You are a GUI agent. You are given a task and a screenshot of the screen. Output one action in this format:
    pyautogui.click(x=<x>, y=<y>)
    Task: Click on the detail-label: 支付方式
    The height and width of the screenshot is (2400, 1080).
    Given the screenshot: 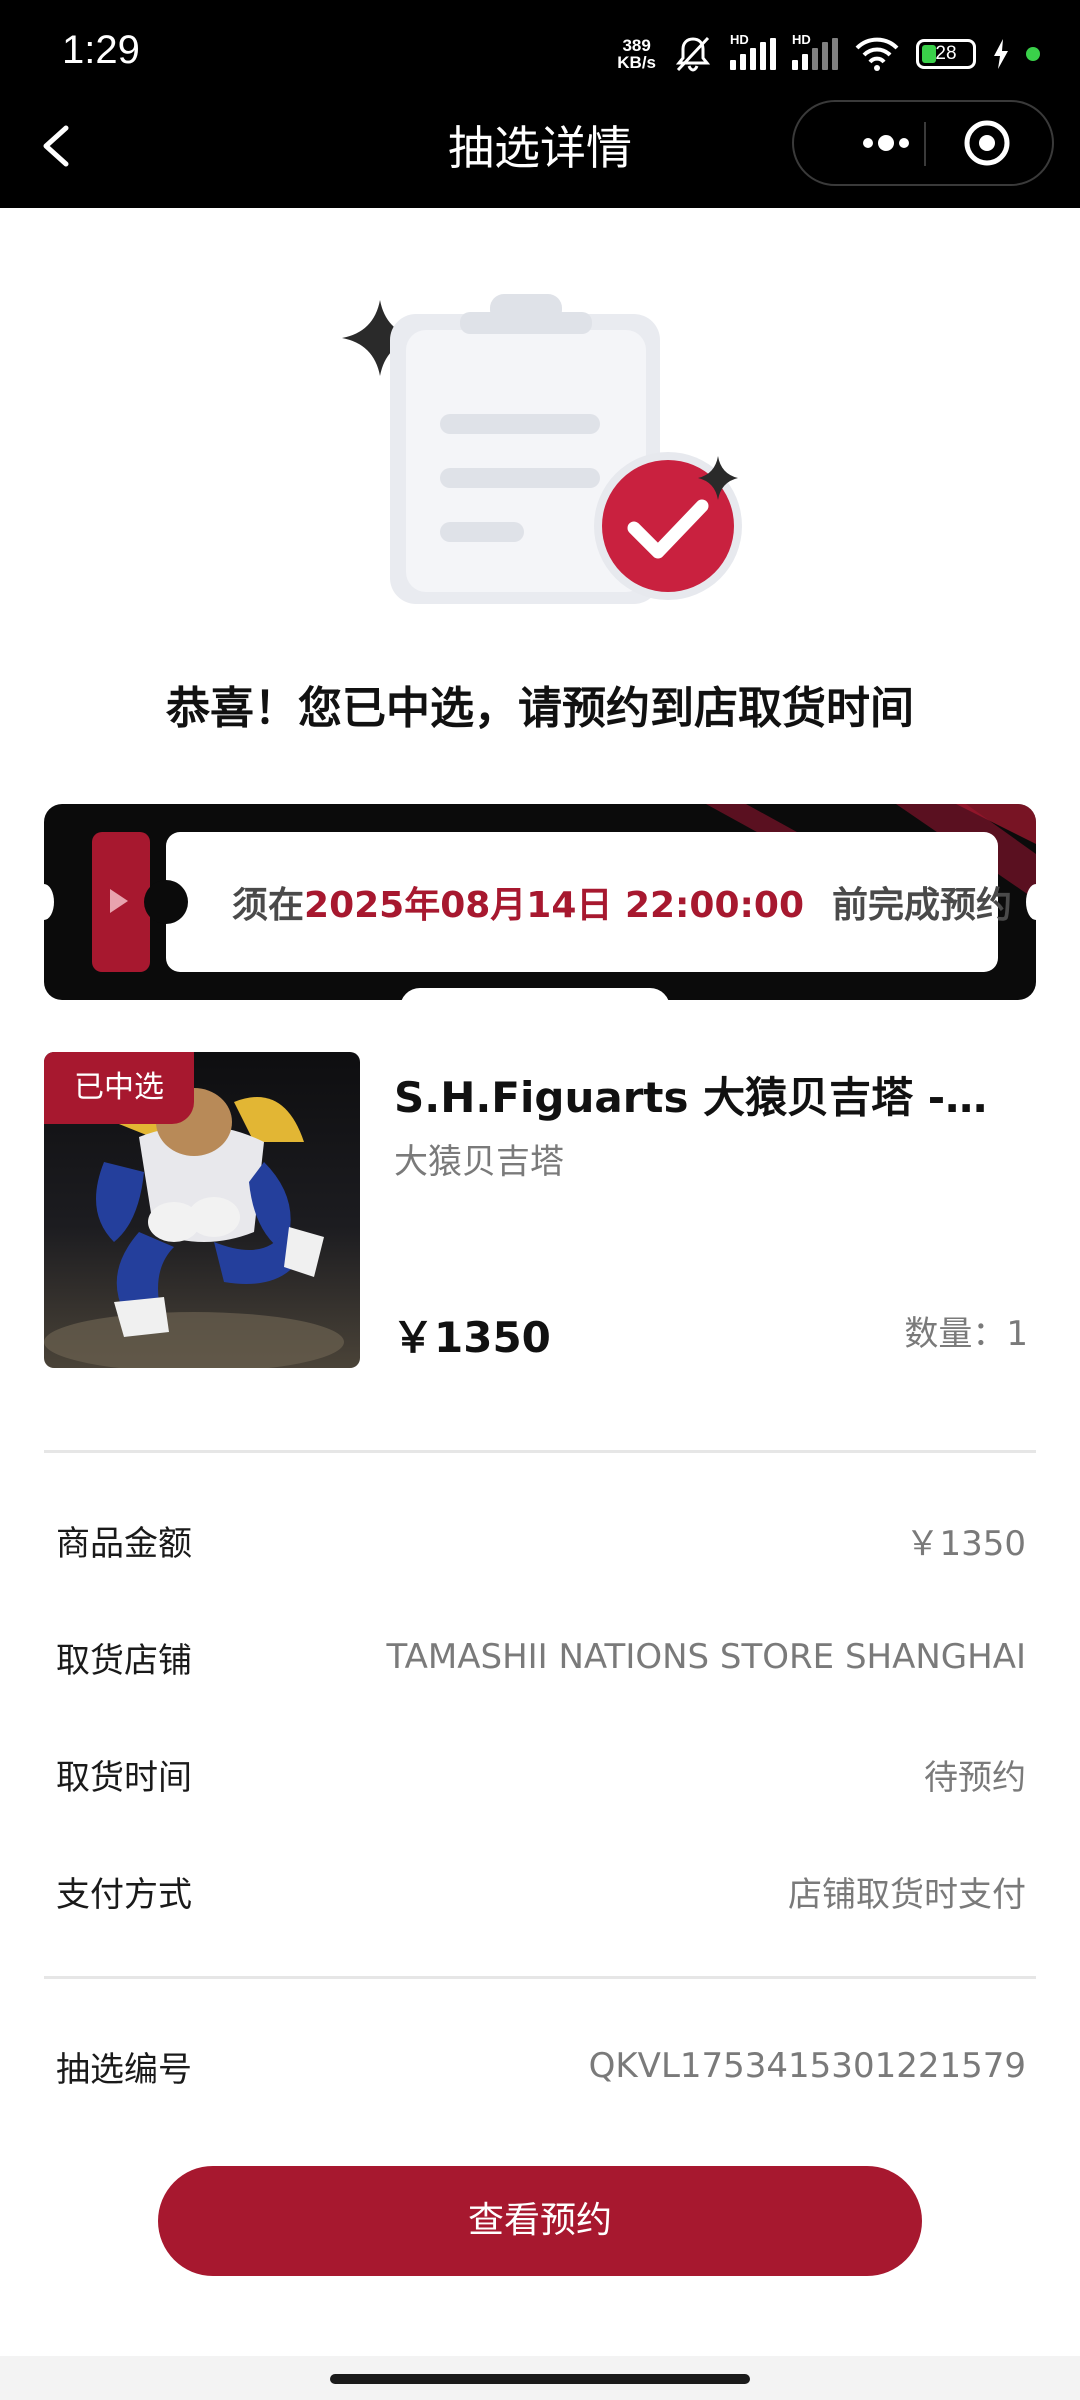 What is the action you would take?
    pyautogui.click(x=124, y=1894)
    